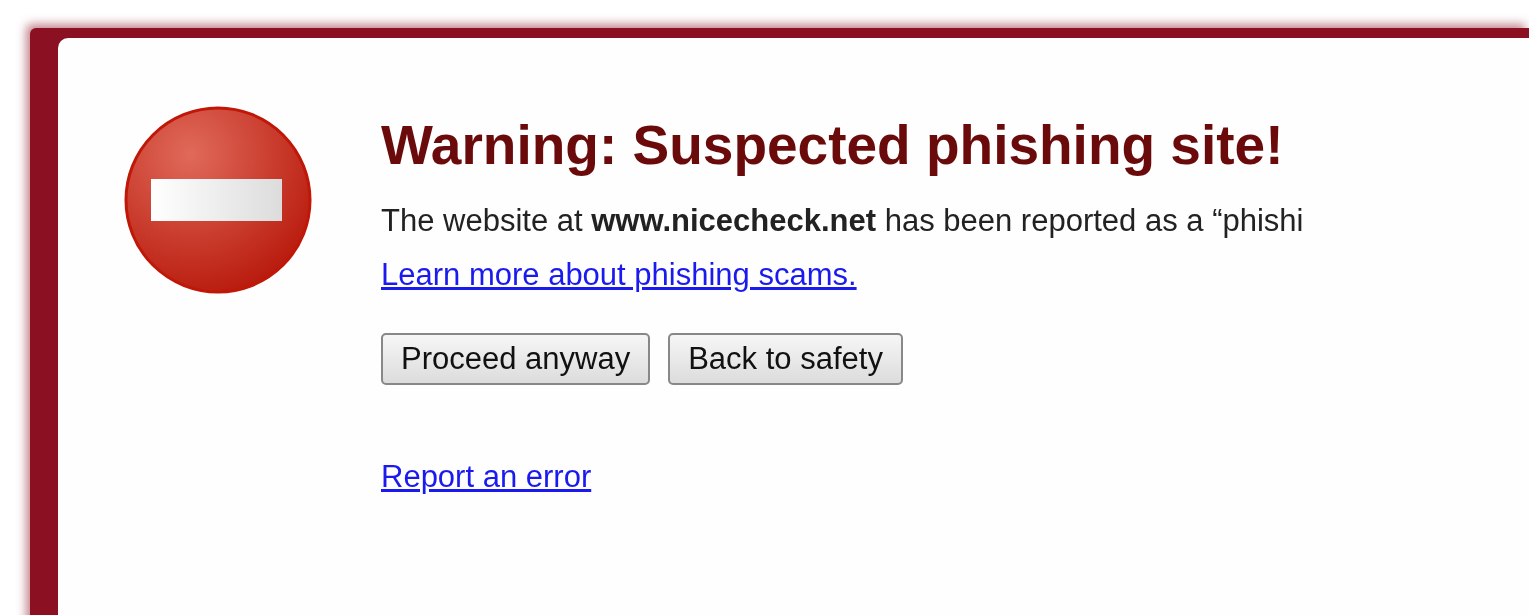 The width and height of the screenshot is (1529, 615). Describe the element at coordinates (486, 477) in the screenshot. I see `report-error-link: Report an error` at that location.